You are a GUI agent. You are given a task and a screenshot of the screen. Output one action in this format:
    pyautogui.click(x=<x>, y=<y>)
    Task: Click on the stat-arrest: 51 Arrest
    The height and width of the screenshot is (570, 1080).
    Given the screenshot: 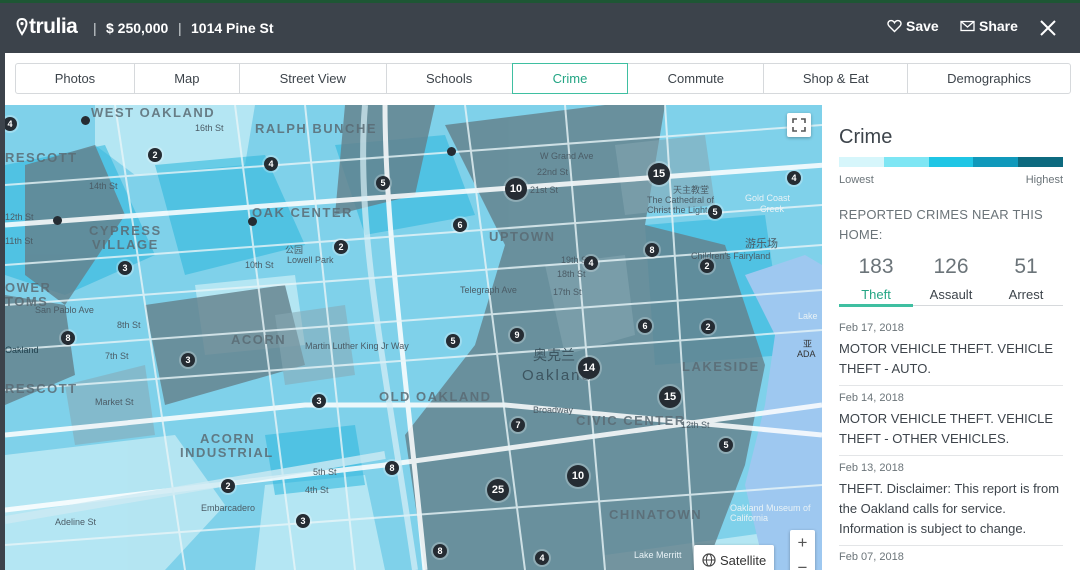 What is the action you would take?
    pyautogui.click(x=1026, y=278)
    